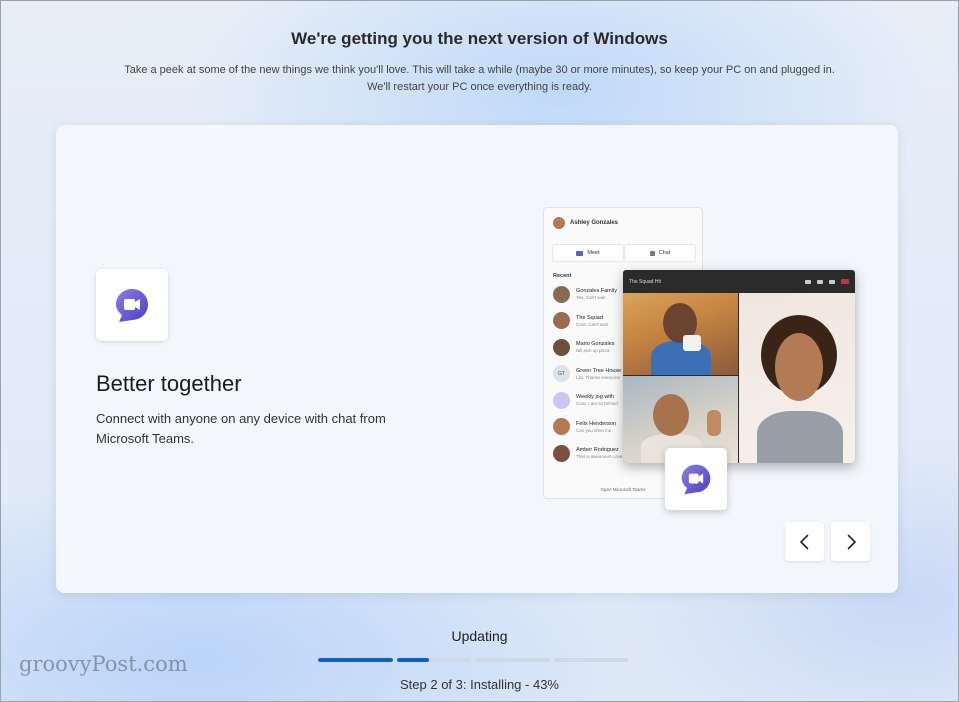 The height and width of the screenshot is (702, 959). What do you see at coordinates (820, 281) in the screenshot?
I see `camera-icon` at bounding box center [820, 281].